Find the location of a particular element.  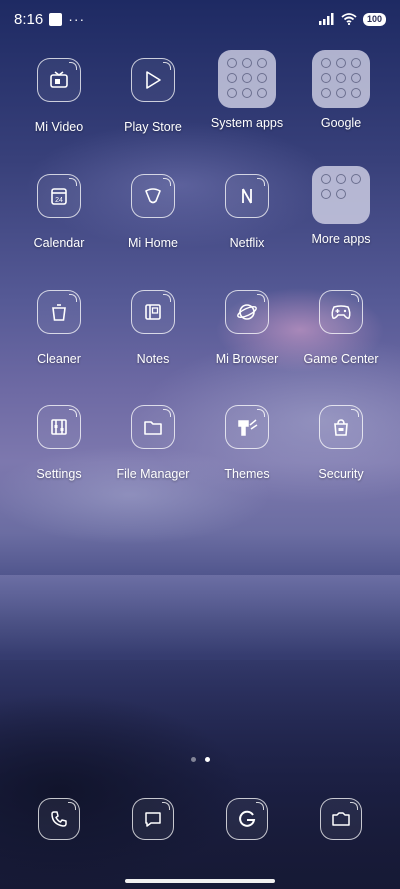

folder-more-apps: More apps is located at coordinates (341, 206).